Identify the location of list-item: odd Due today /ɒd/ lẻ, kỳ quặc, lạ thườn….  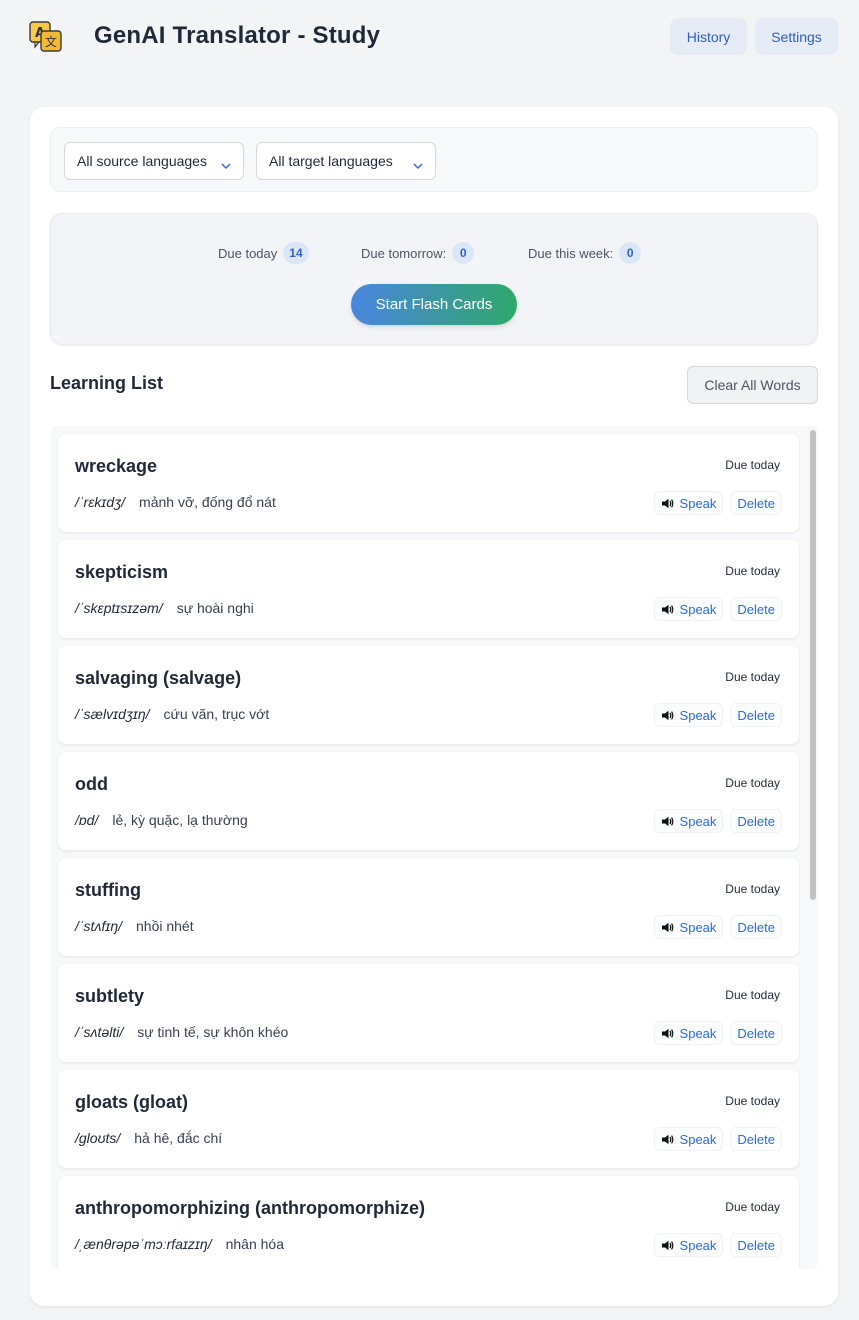
(428, 801).